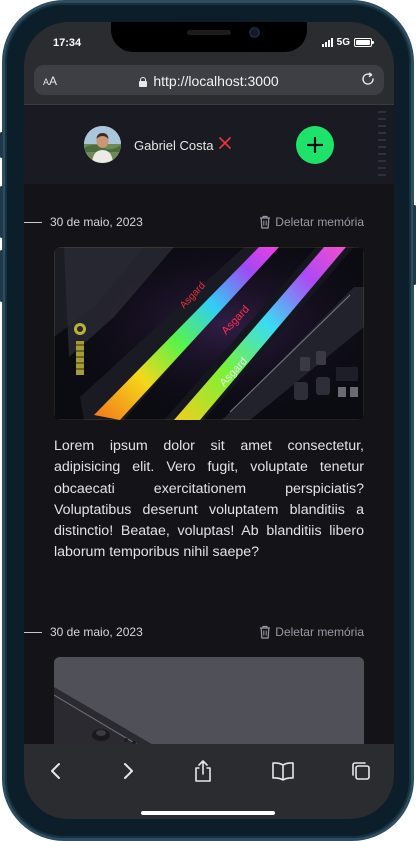 This screenshot has height=841, width=416. I want to click on user-name: Gabriel Costa, so click(174, 145).